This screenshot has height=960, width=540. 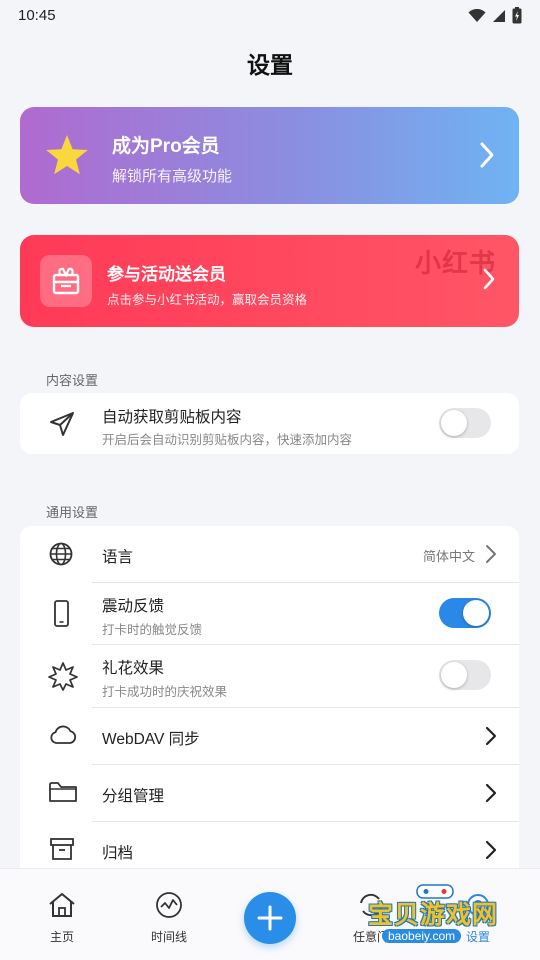 What do you see at coordinates (517, 15) in the screenshot?
I see `battery-icon` at bounding box center [517, 15].